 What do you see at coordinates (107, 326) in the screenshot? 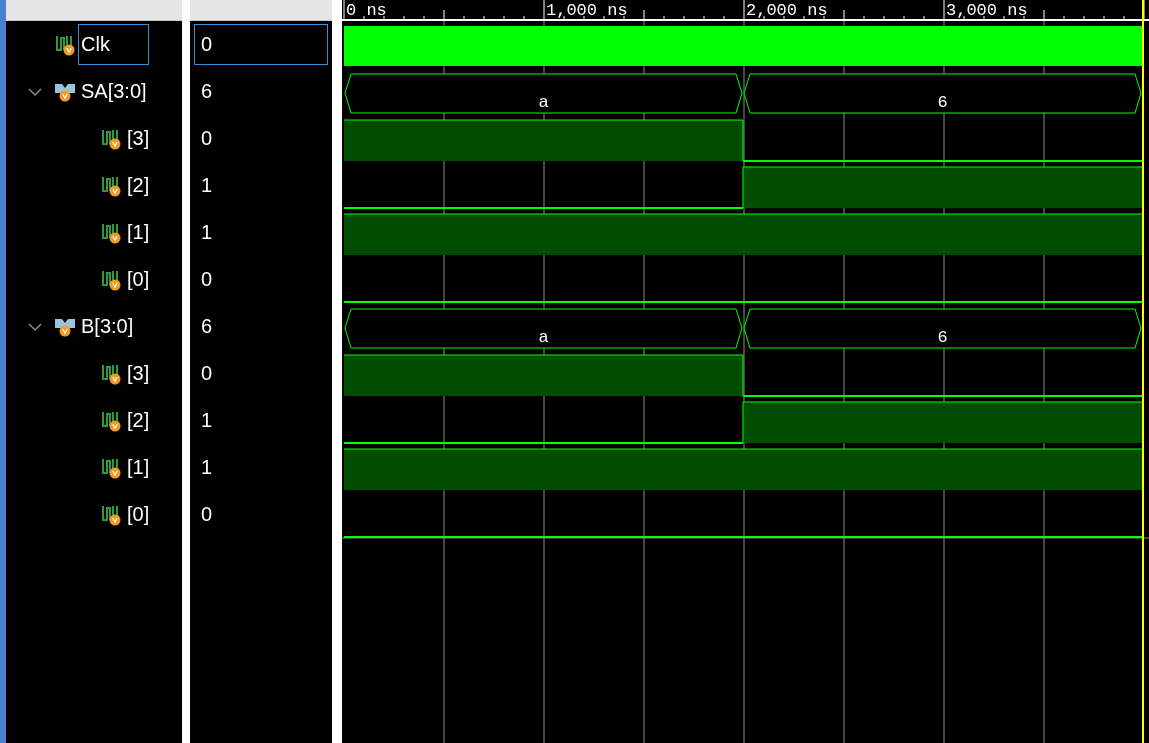
I see `signal-name: B[3:0]` at bounding box center [107, 326].